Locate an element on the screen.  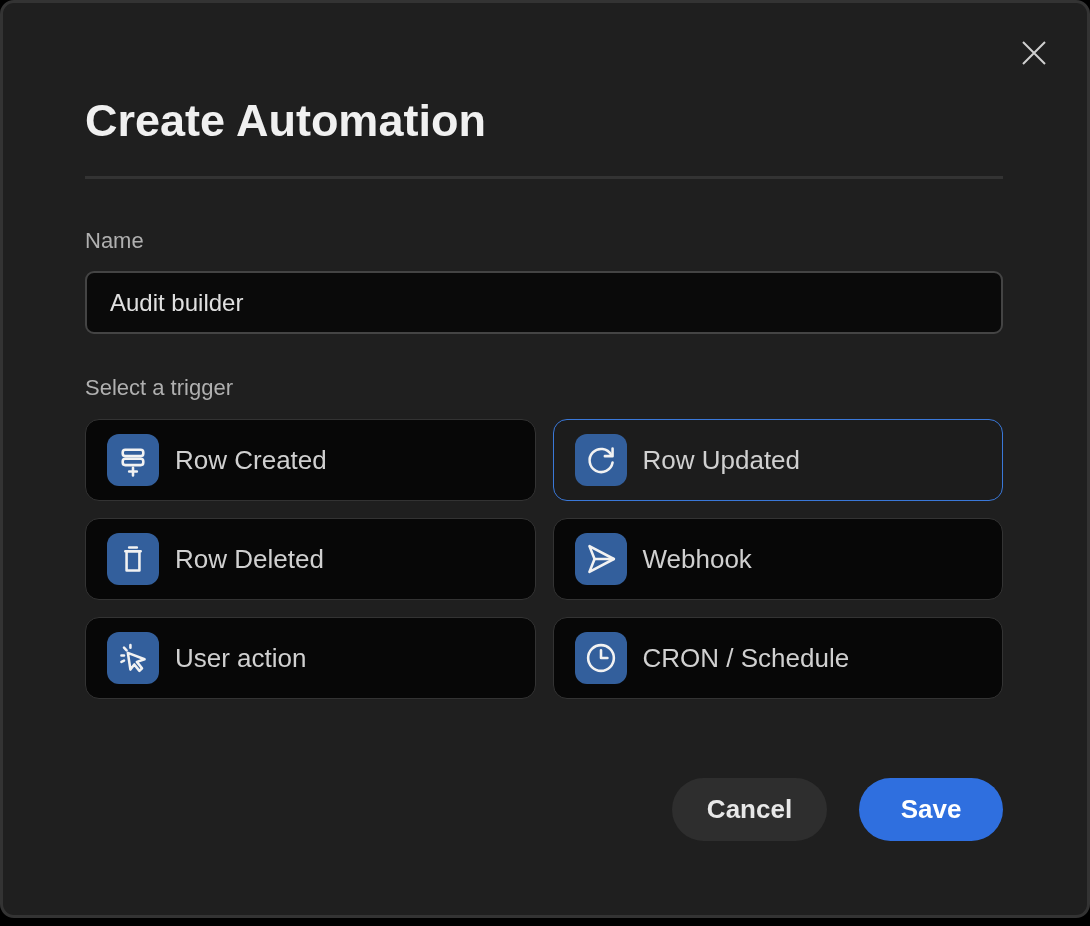
trigger-option: Row Created is located at coordinates (310, 460).